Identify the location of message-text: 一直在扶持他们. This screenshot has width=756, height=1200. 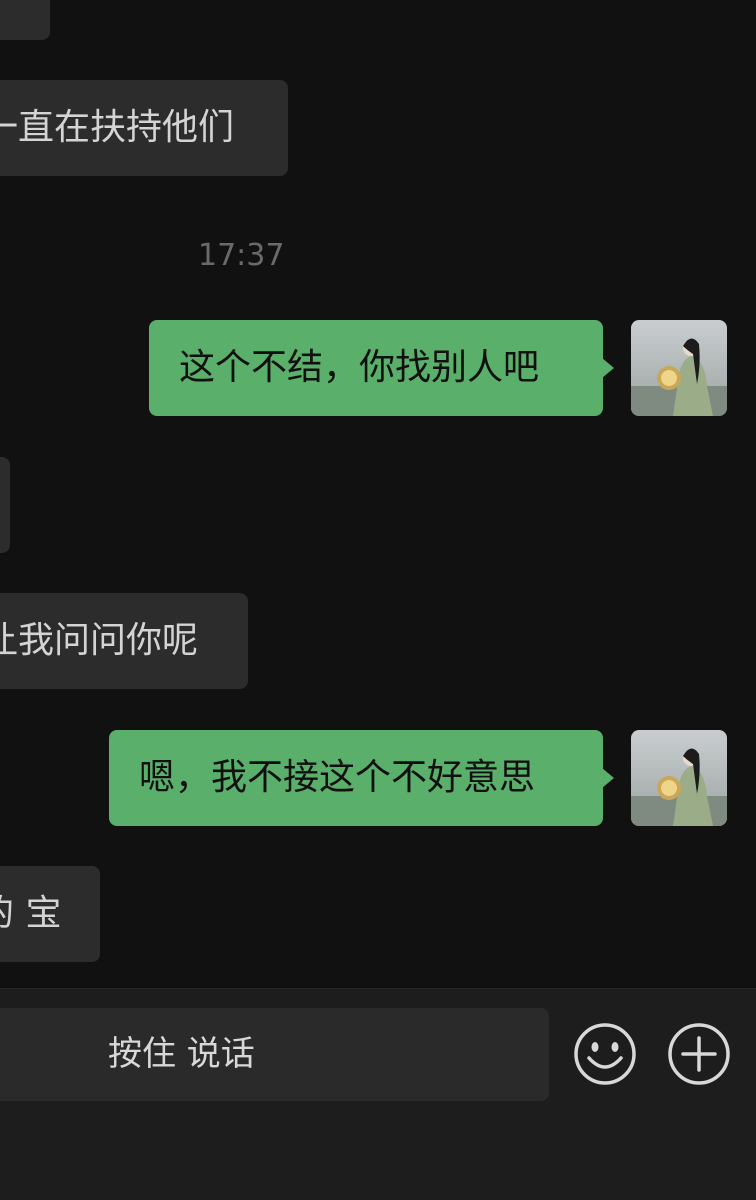
(117, 127).